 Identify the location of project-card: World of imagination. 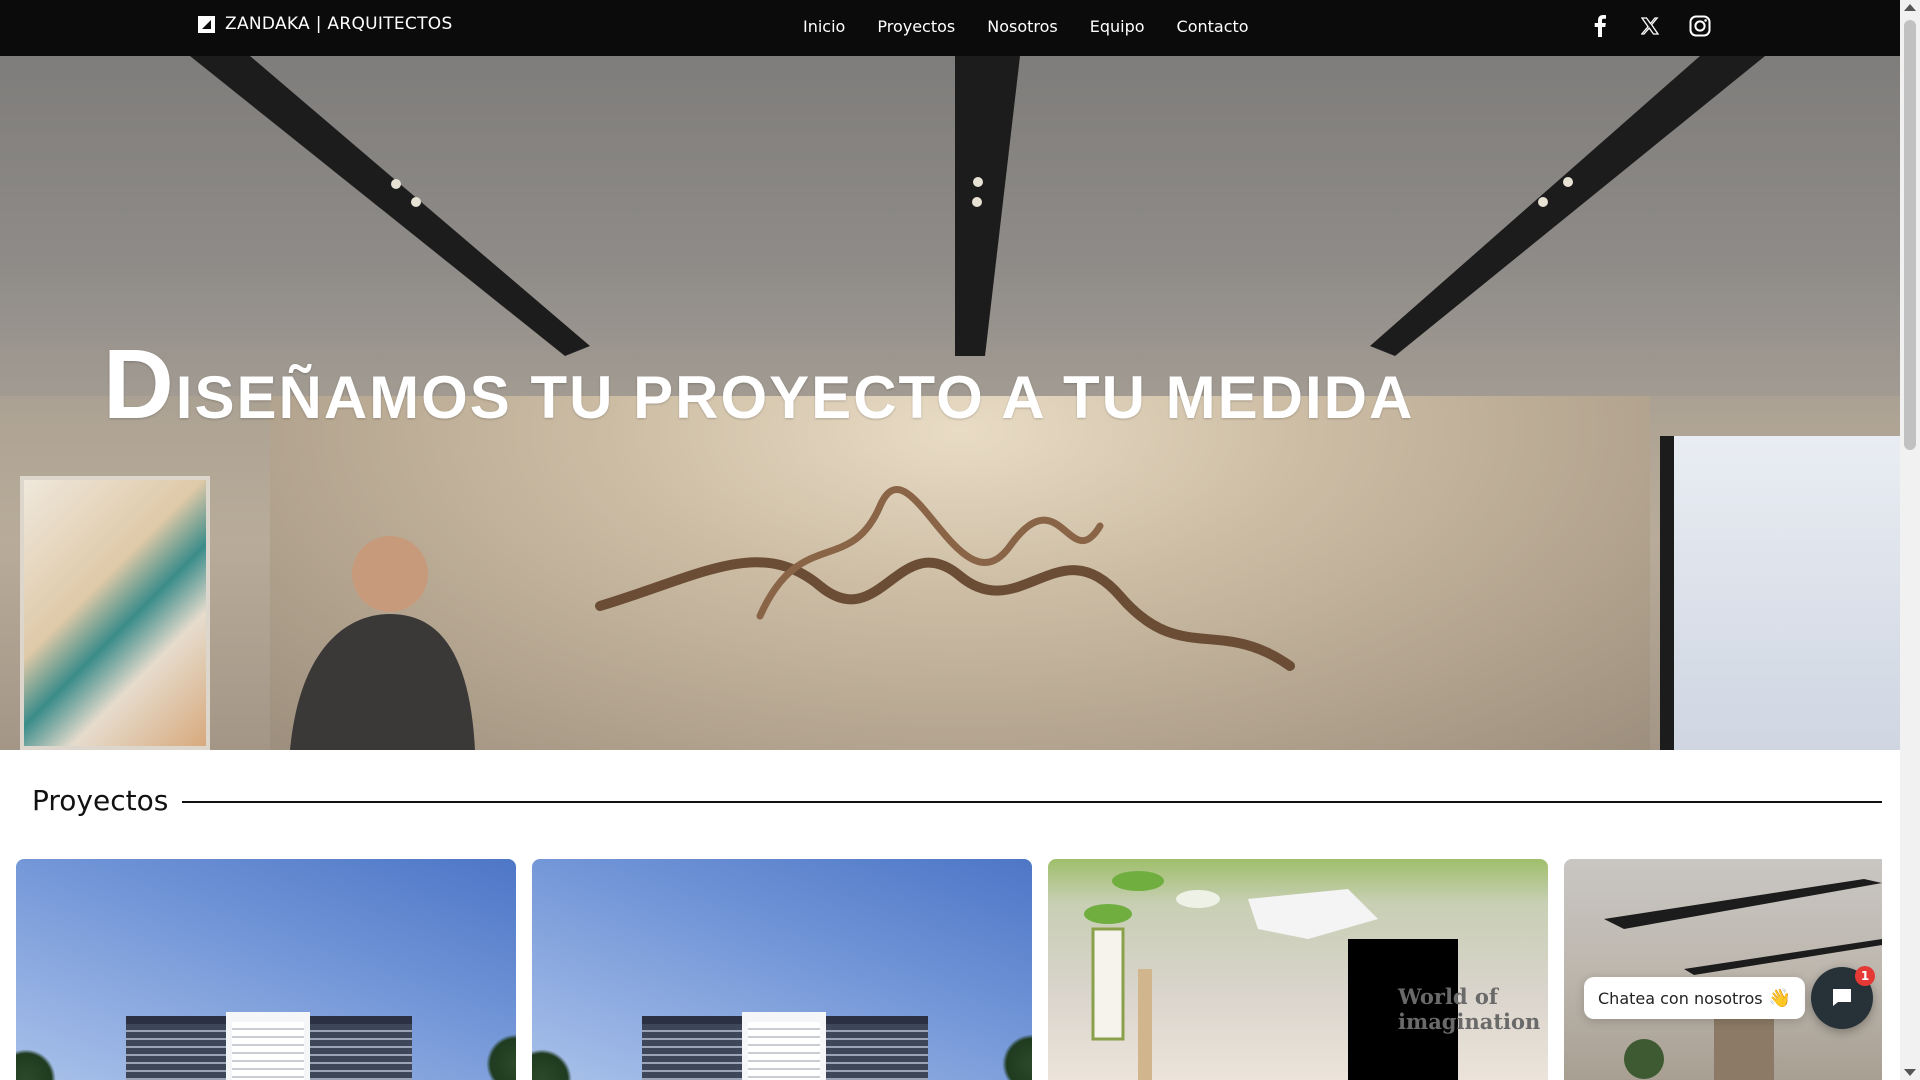
(1298, 969).